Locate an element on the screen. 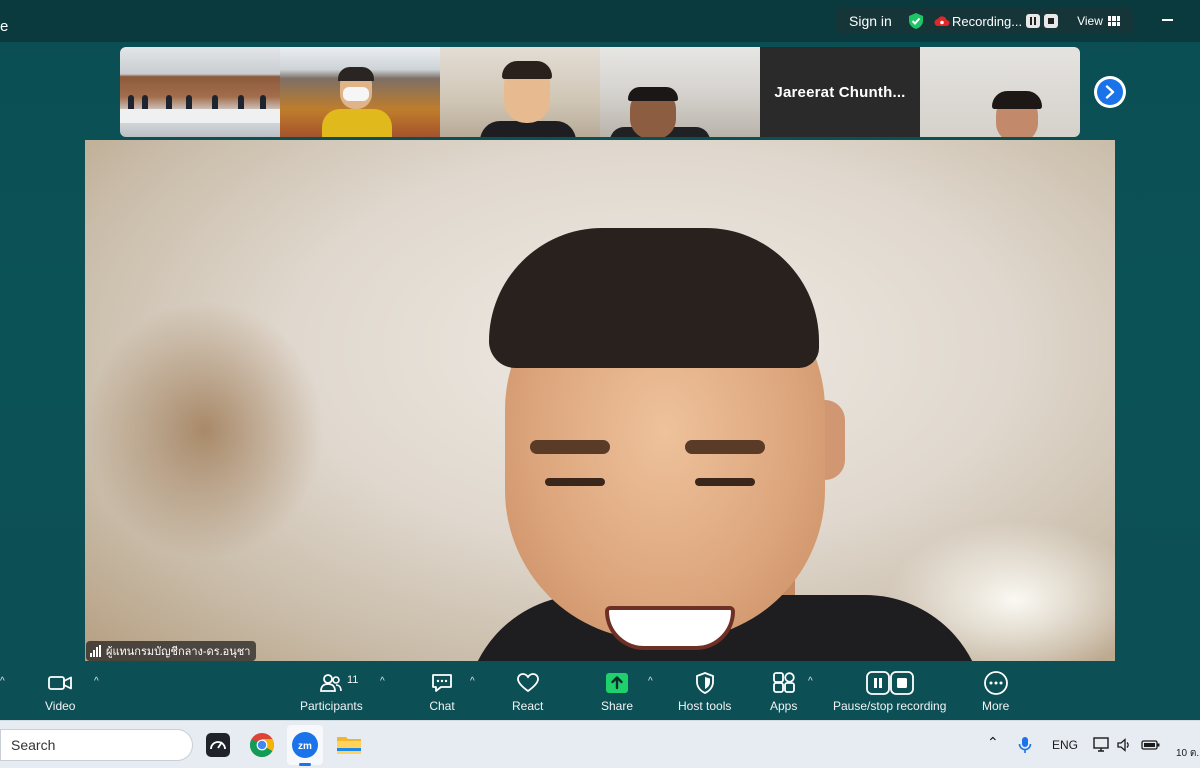 The height and width of the screenshot is (768, 1200). participant-thumbnail-conference-room is located at coordinates (200, 92).